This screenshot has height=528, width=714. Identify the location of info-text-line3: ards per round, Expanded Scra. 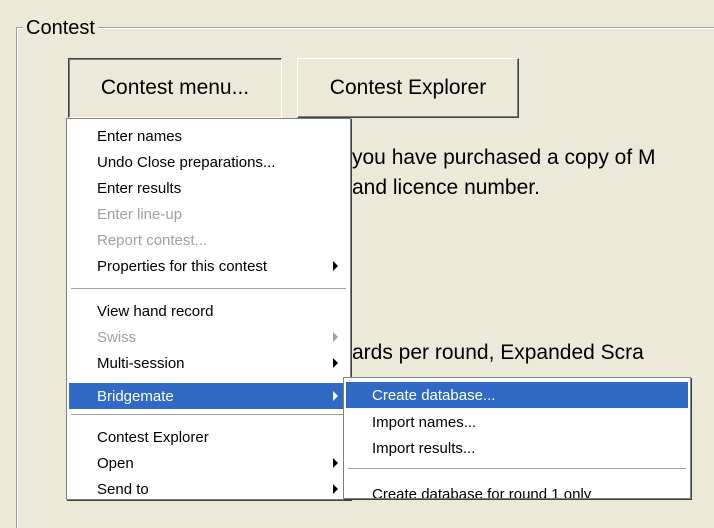
(498, 352).